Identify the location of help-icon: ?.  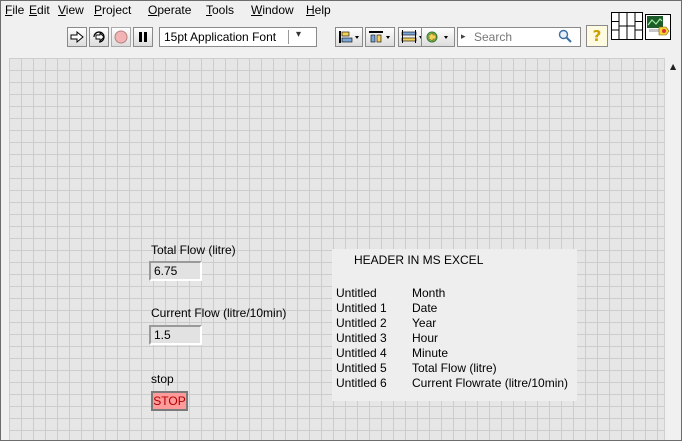
(597, 36).